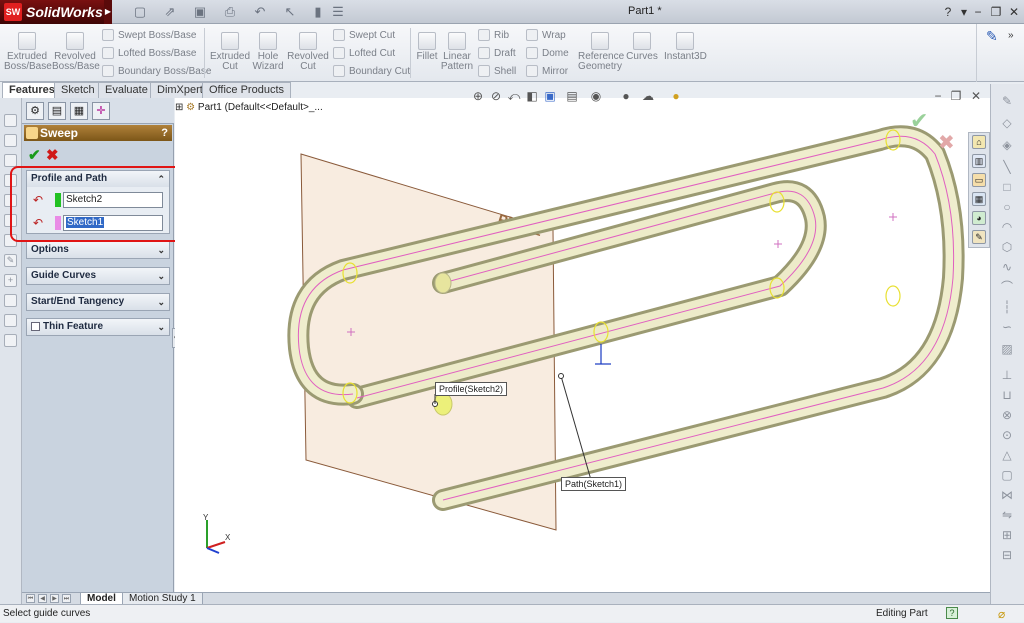 The image size is (1024, 623). What do you see at coordinates (1007, 535) in the screenshot?
I see `pattern-sketch-icon: ⊞` at bounding box center [1007, 535].